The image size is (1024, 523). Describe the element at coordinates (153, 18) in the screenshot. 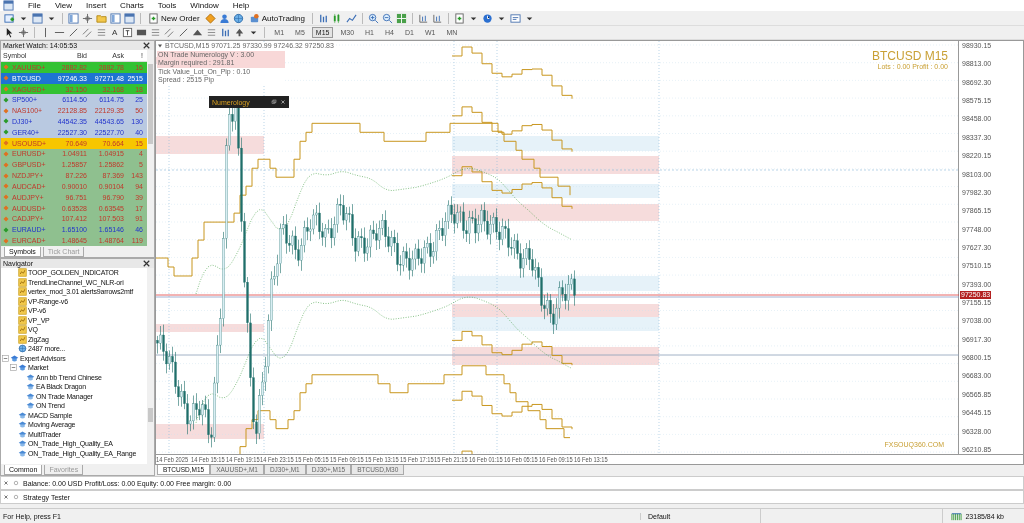

I see `document-plus-icon` at that location.